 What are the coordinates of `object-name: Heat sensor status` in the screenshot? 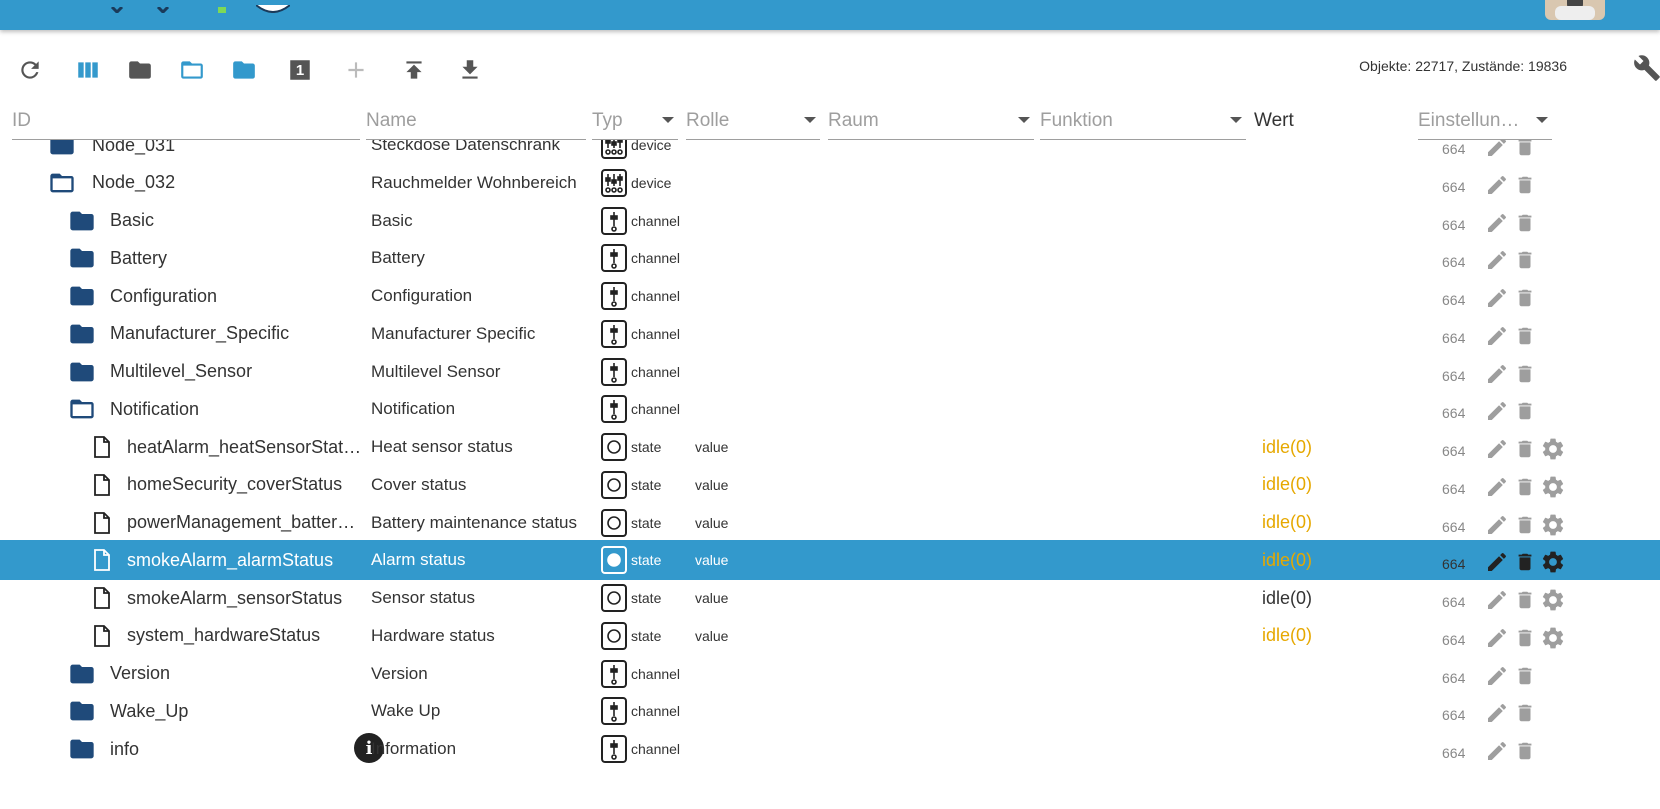 It's located at (442, 447).